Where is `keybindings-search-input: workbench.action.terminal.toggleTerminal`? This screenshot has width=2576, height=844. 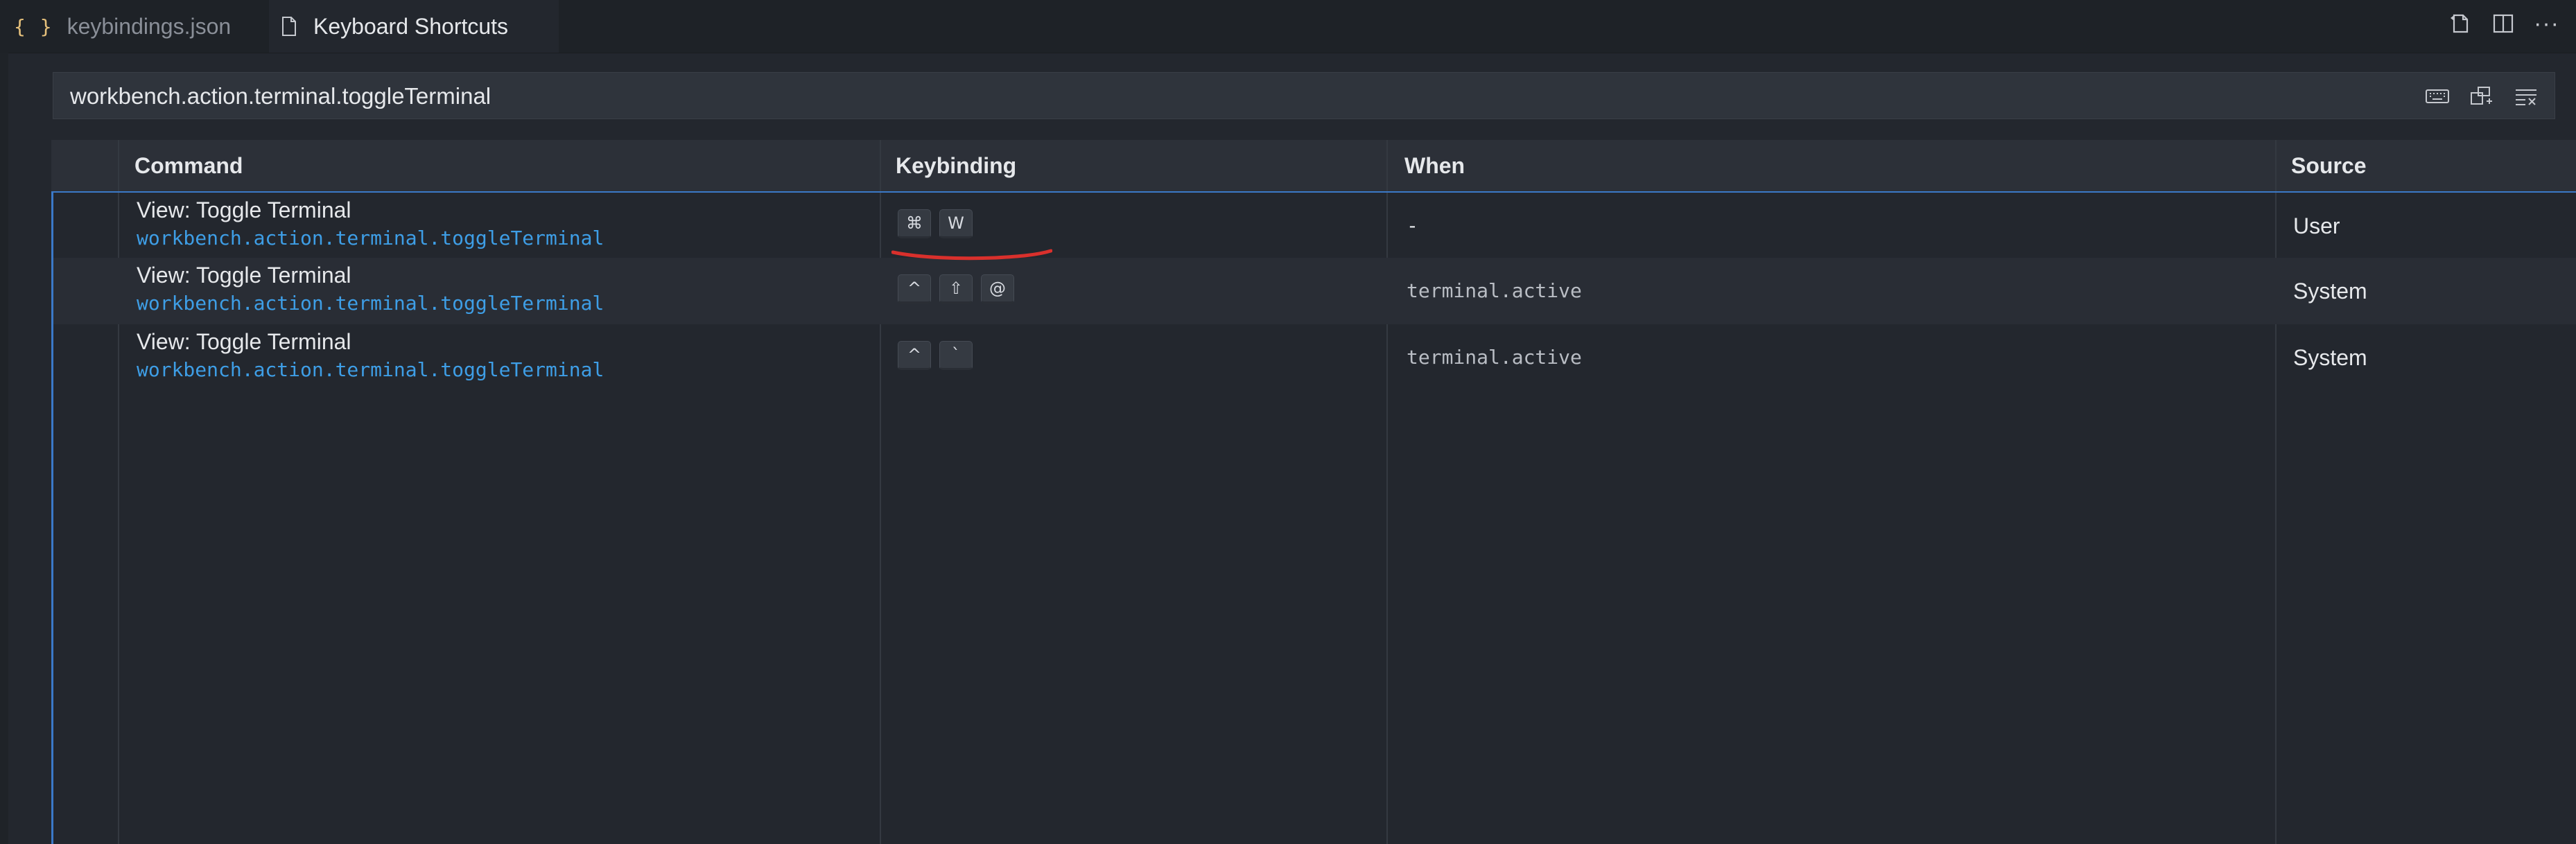
keybindings-search-input: workbench.action.terminal.toggleTerminal is located at coordinates (1304, 96).